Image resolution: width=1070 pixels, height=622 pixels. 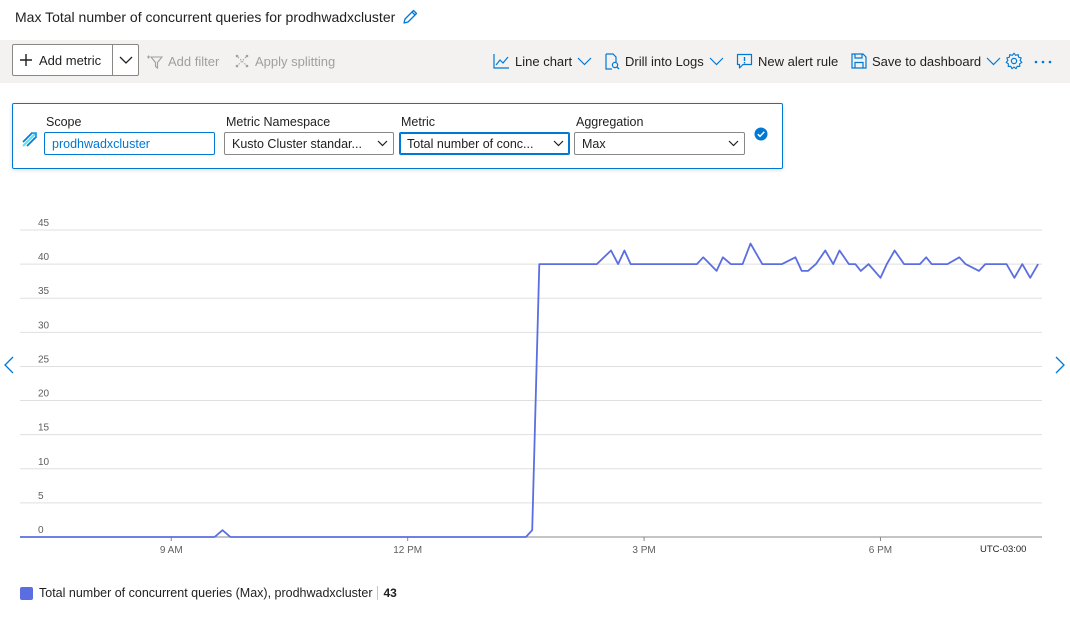 I want to click on legend-summary-value: 43, so click(x=390, y=593).